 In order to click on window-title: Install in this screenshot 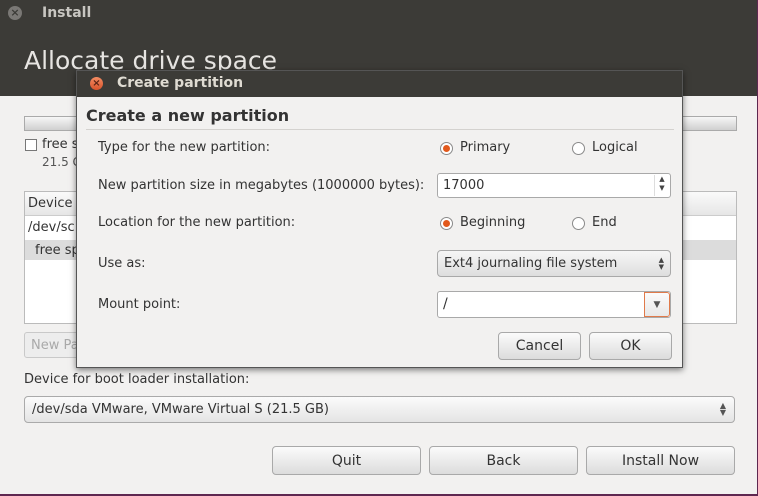, I will do `click(67, 13)`.